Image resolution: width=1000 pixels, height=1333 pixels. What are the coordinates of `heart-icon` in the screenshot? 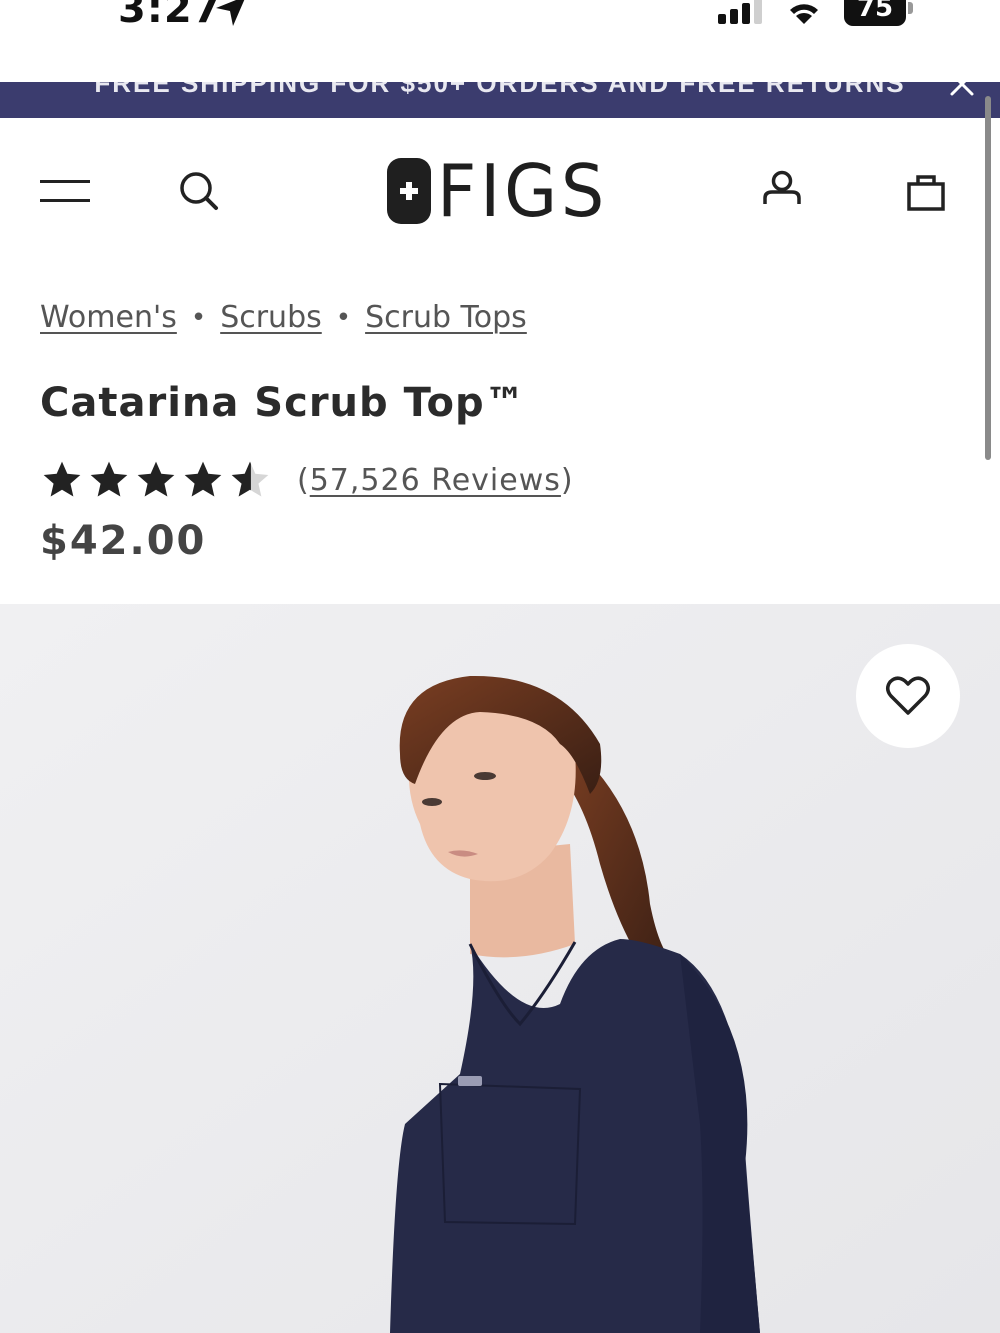 It's located at (908, 695).